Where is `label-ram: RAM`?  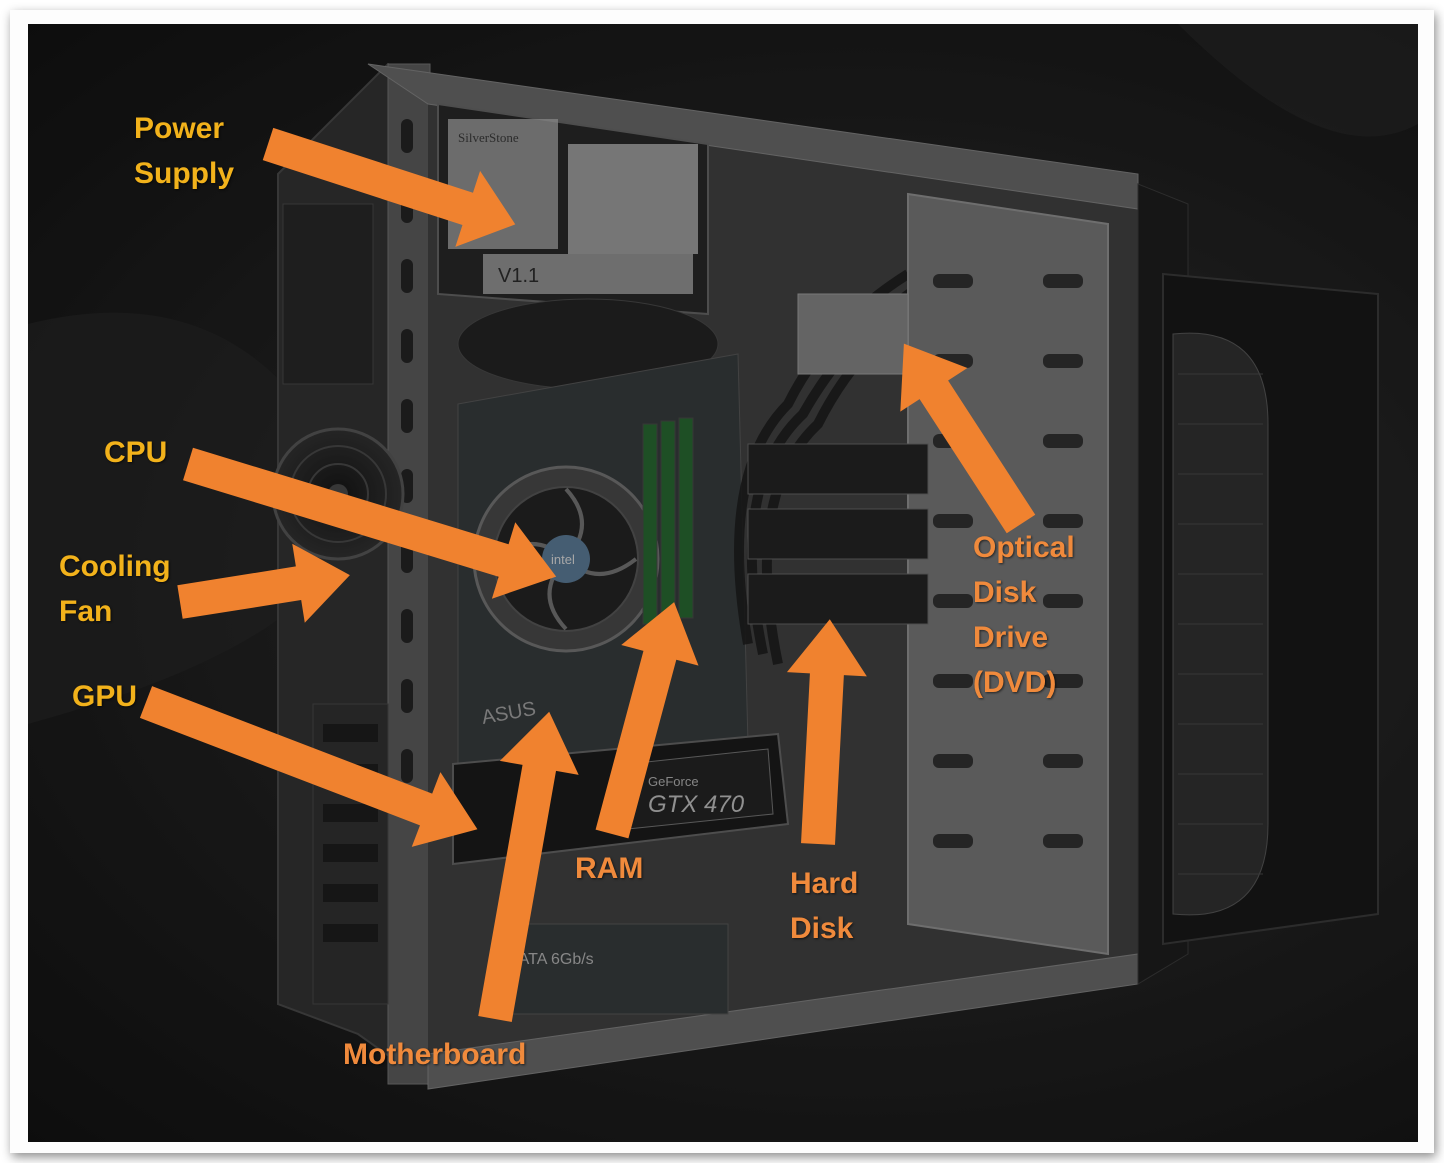
label-ram: RAM is located at coordinates (609, 868).